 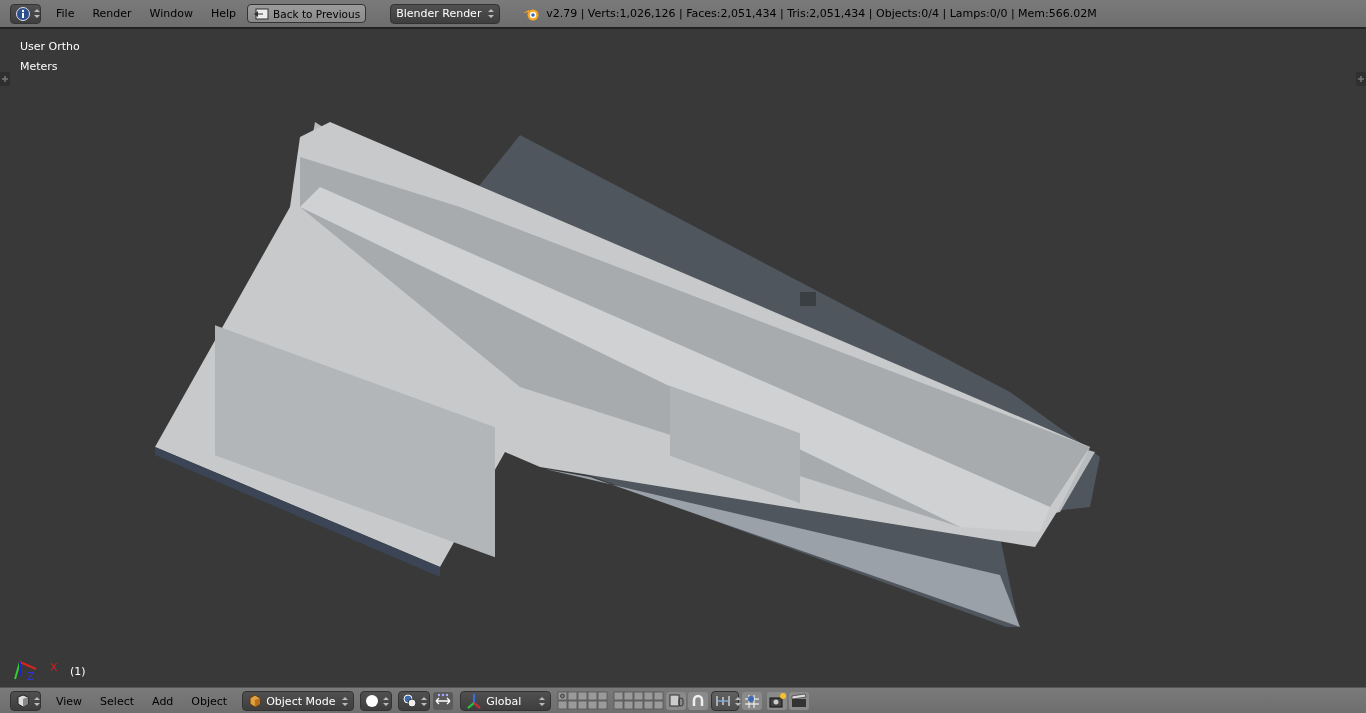 I want to click on pivot-point-dropdown, so click(x=414, y=701).